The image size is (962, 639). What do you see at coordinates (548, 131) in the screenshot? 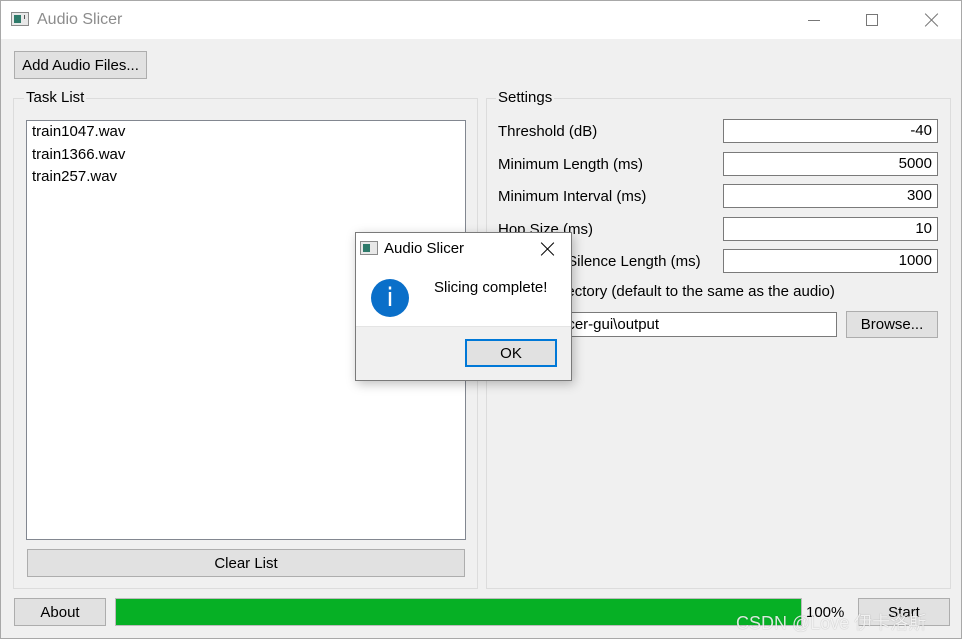
I see `threshold-label: Threshold (dB)` at bounding box center [548, 131].